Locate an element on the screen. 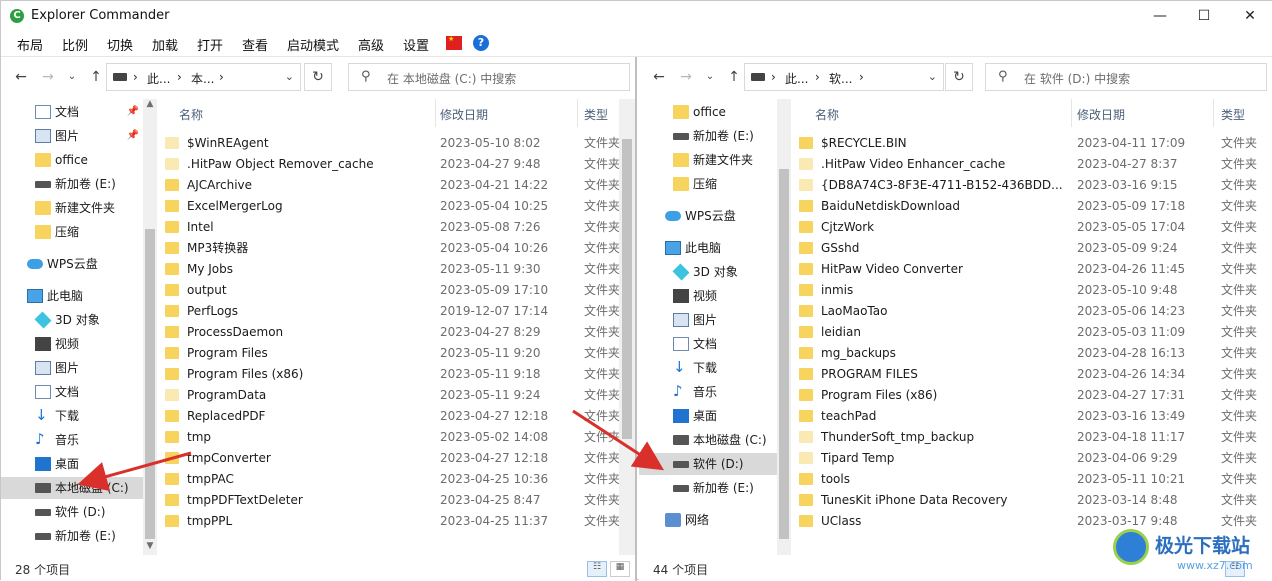 The image size is (1272, 581). menu-switch: 切换 is located at coordinates (120, 44).